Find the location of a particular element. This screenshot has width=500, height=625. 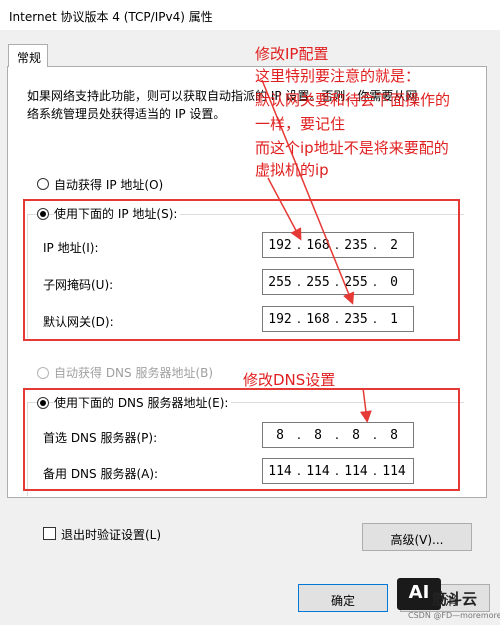

annotation-dns-title: 修改DNS设置 is located at coordinates (289, 380).